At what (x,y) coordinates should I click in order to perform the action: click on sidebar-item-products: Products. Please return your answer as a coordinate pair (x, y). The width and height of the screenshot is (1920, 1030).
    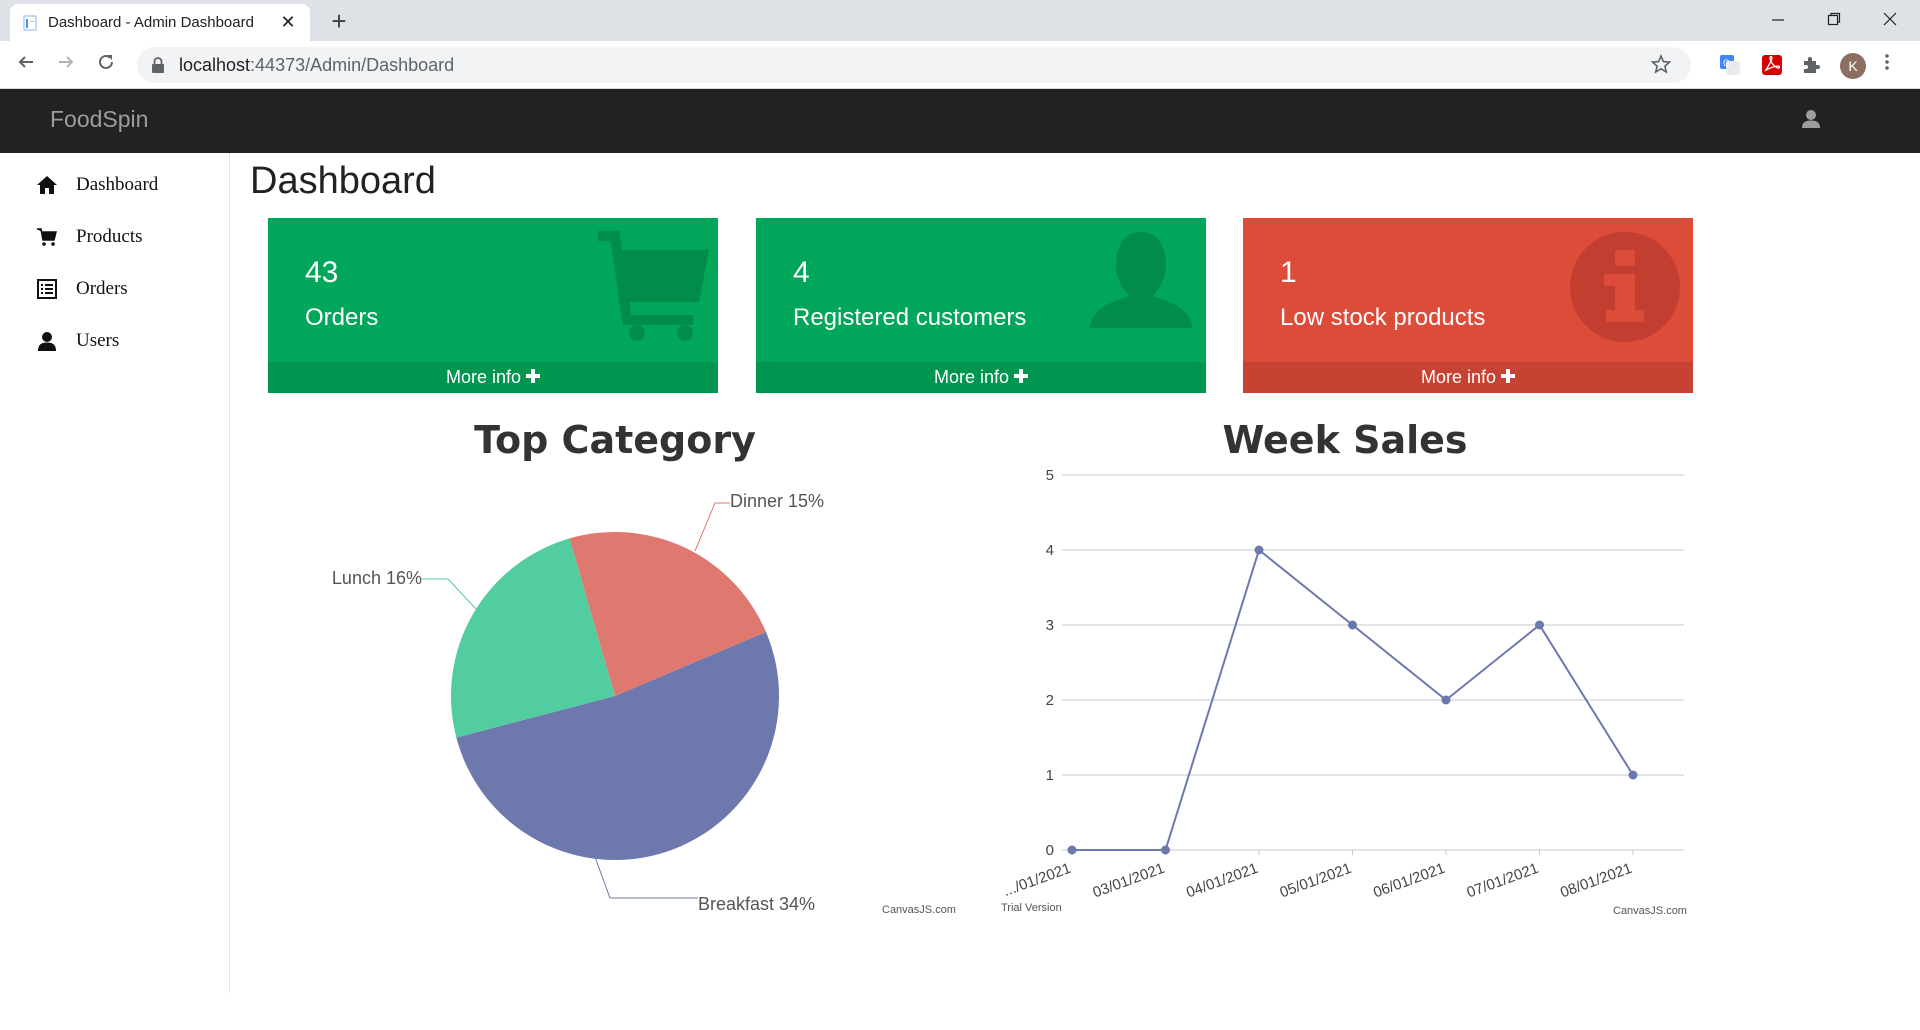
    Looking at the image, I should click on (89, 237).